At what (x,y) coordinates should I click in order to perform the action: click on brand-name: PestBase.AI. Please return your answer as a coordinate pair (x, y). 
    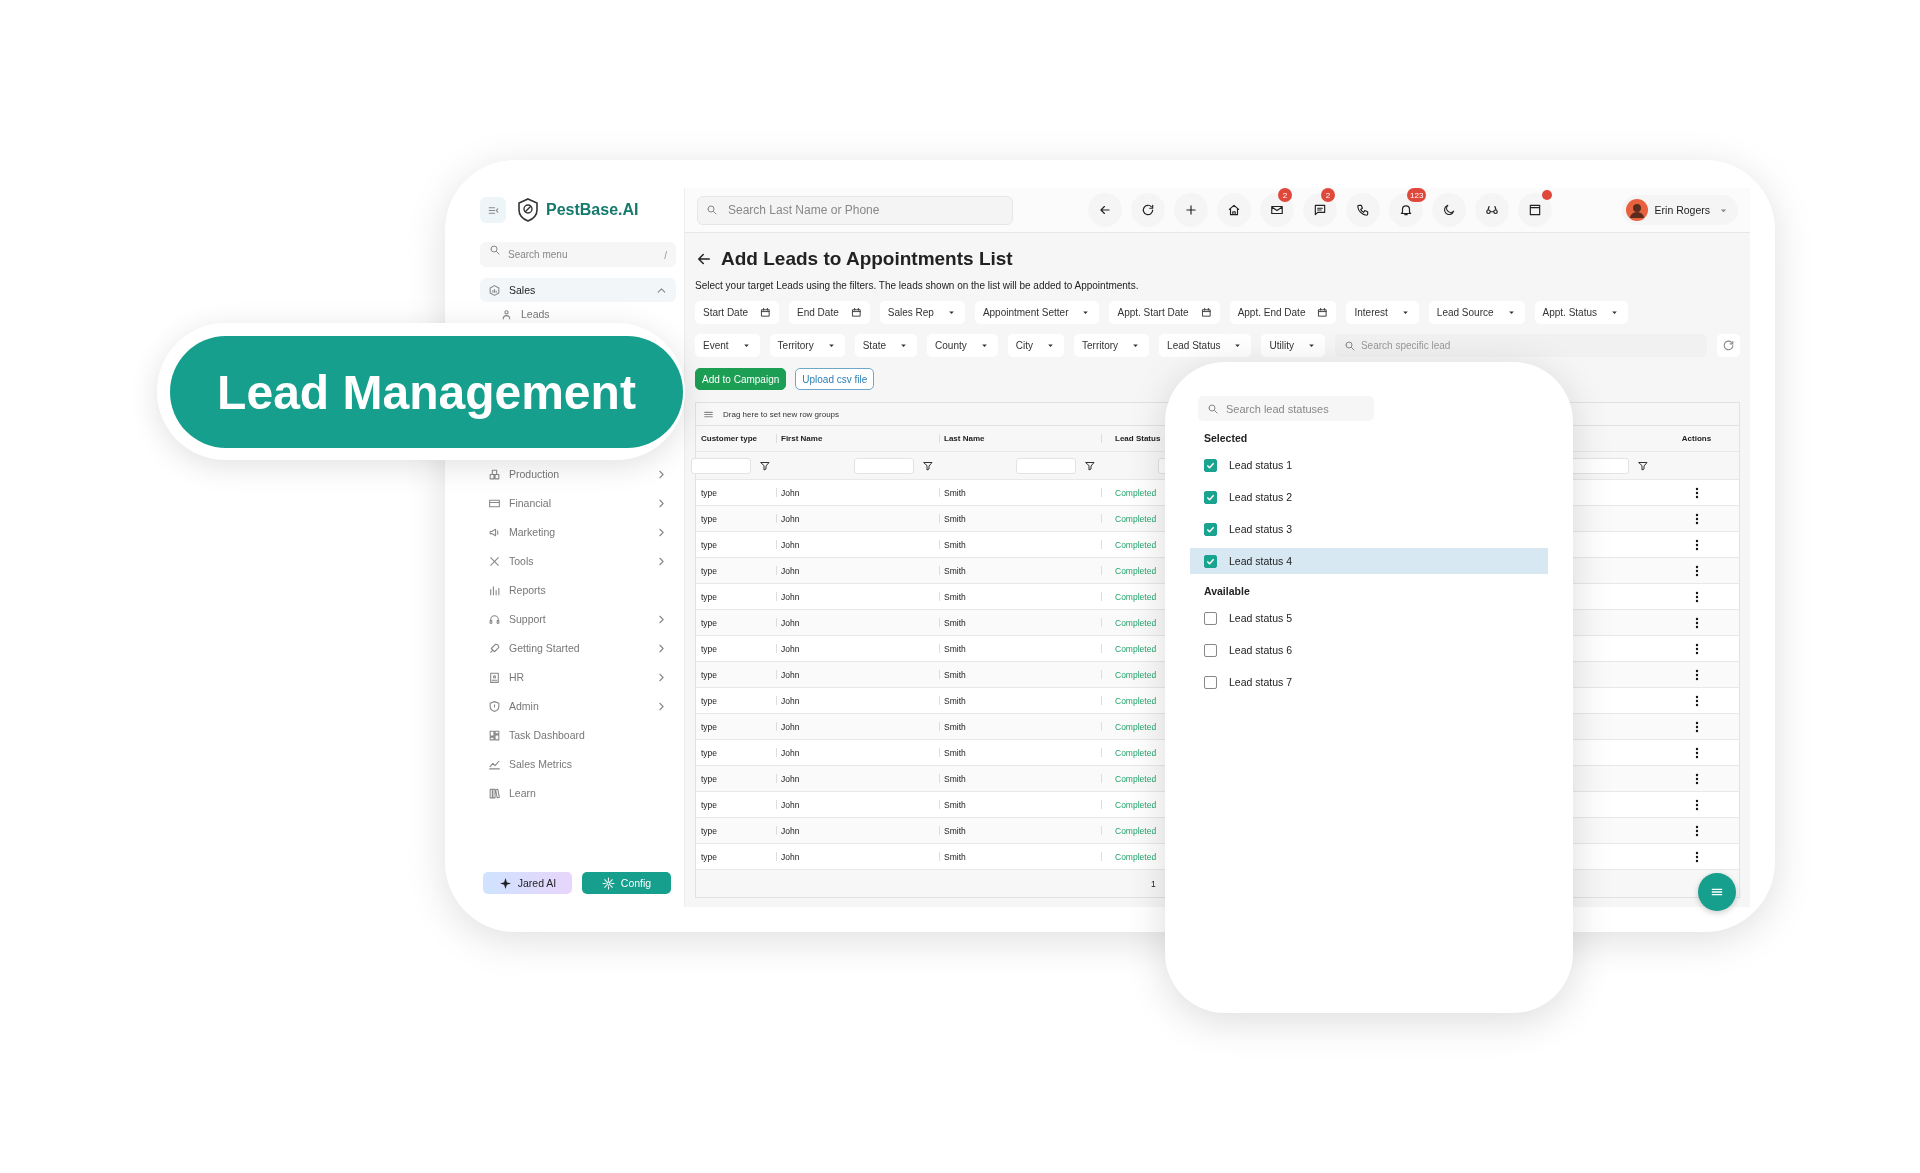
    Looking at the image, I should click on (592, 210).